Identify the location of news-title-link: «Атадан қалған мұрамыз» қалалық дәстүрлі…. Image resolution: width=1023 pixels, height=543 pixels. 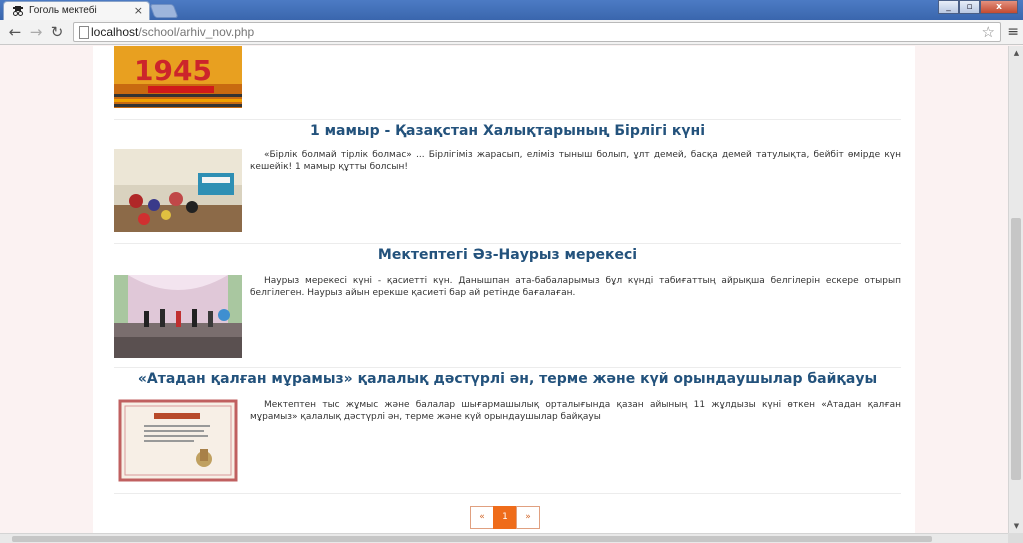
(507, 378).